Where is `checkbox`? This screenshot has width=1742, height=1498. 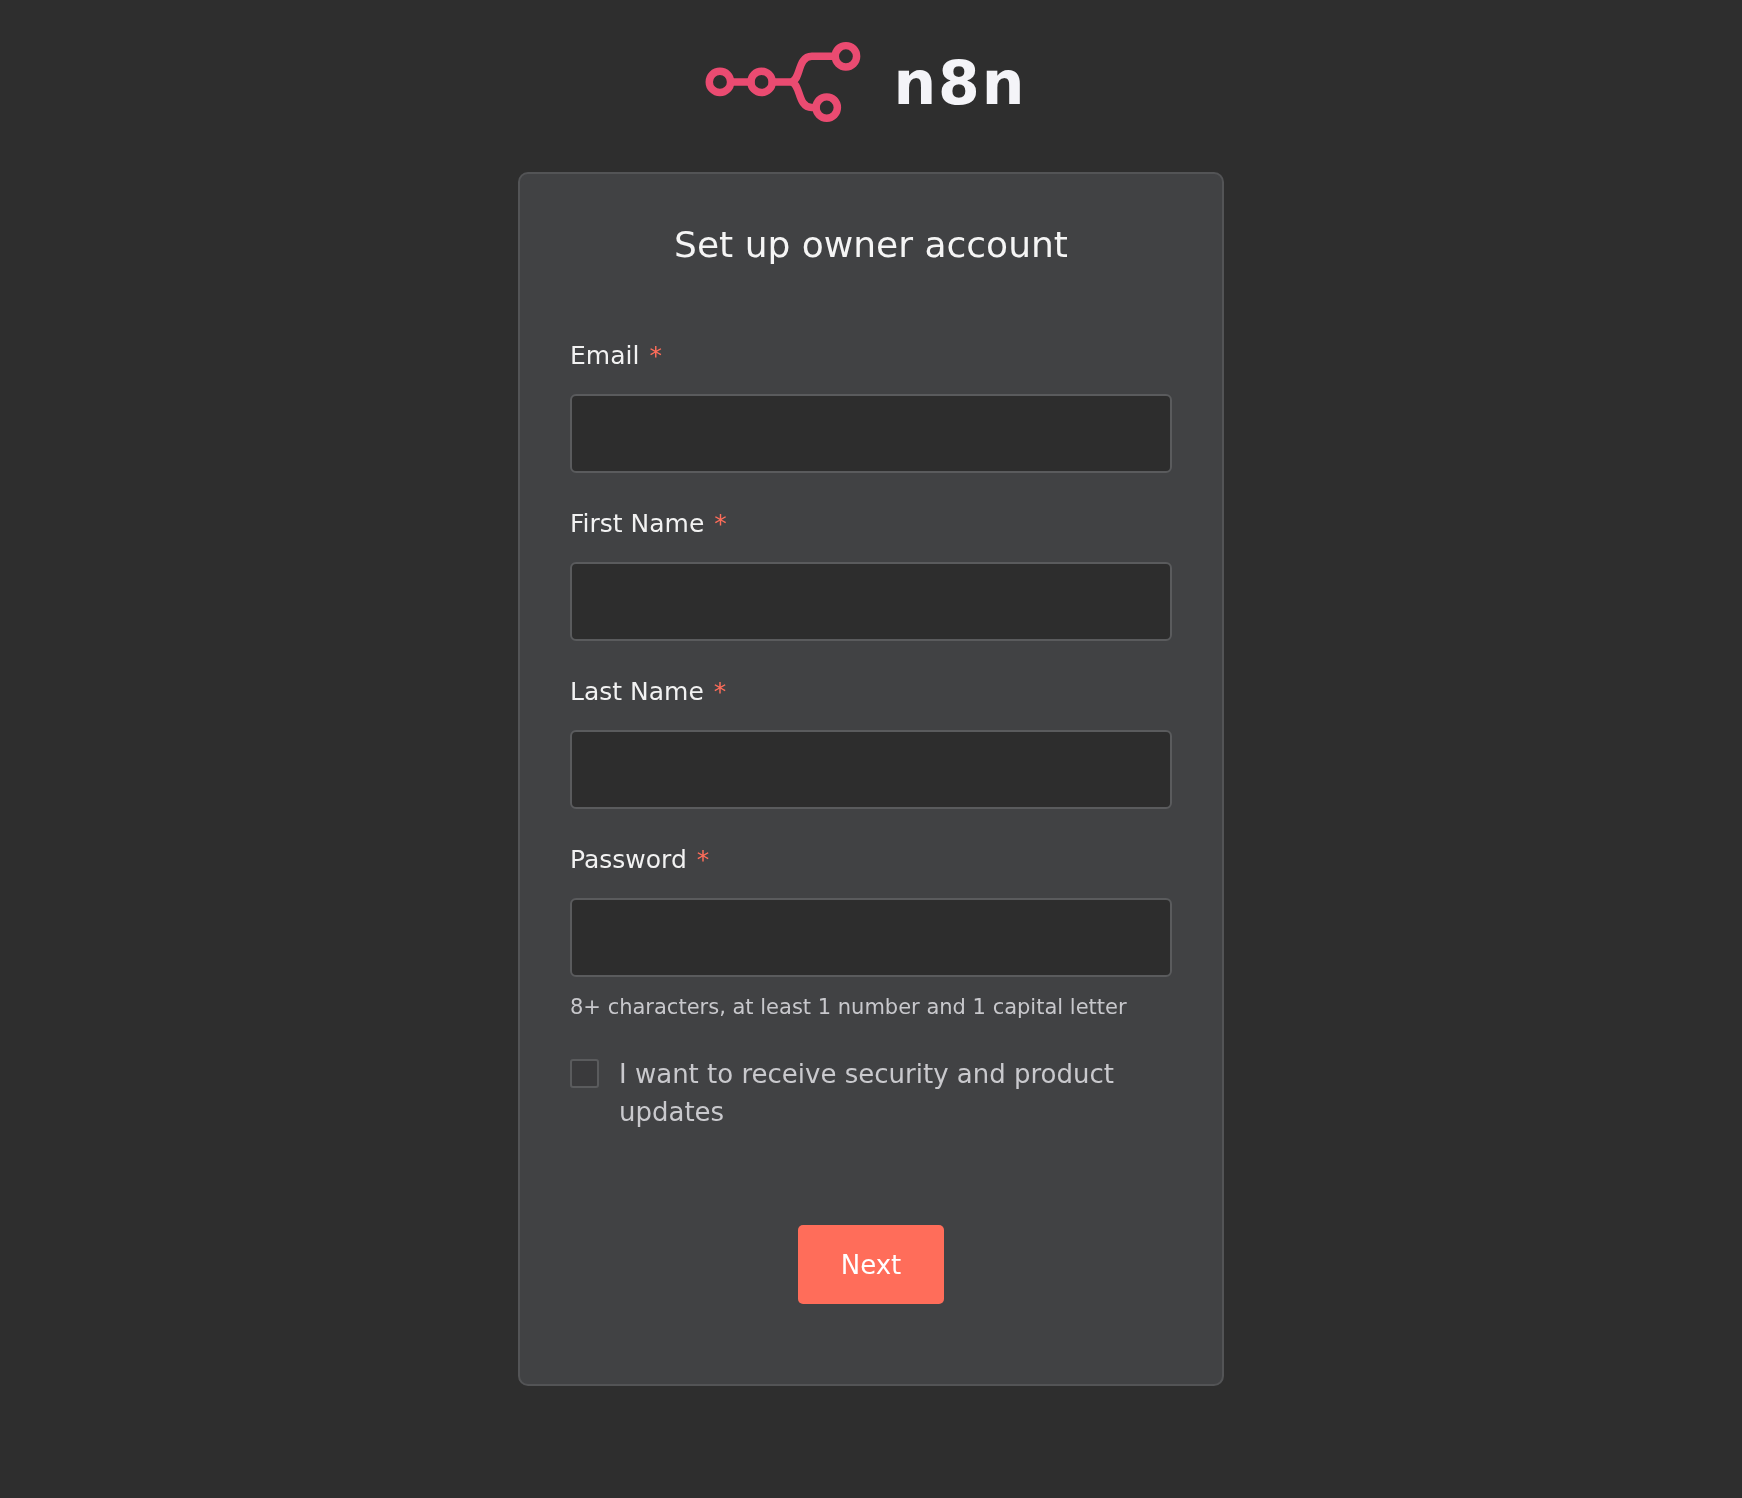
checkbox is located at coordinates (584, 1073).